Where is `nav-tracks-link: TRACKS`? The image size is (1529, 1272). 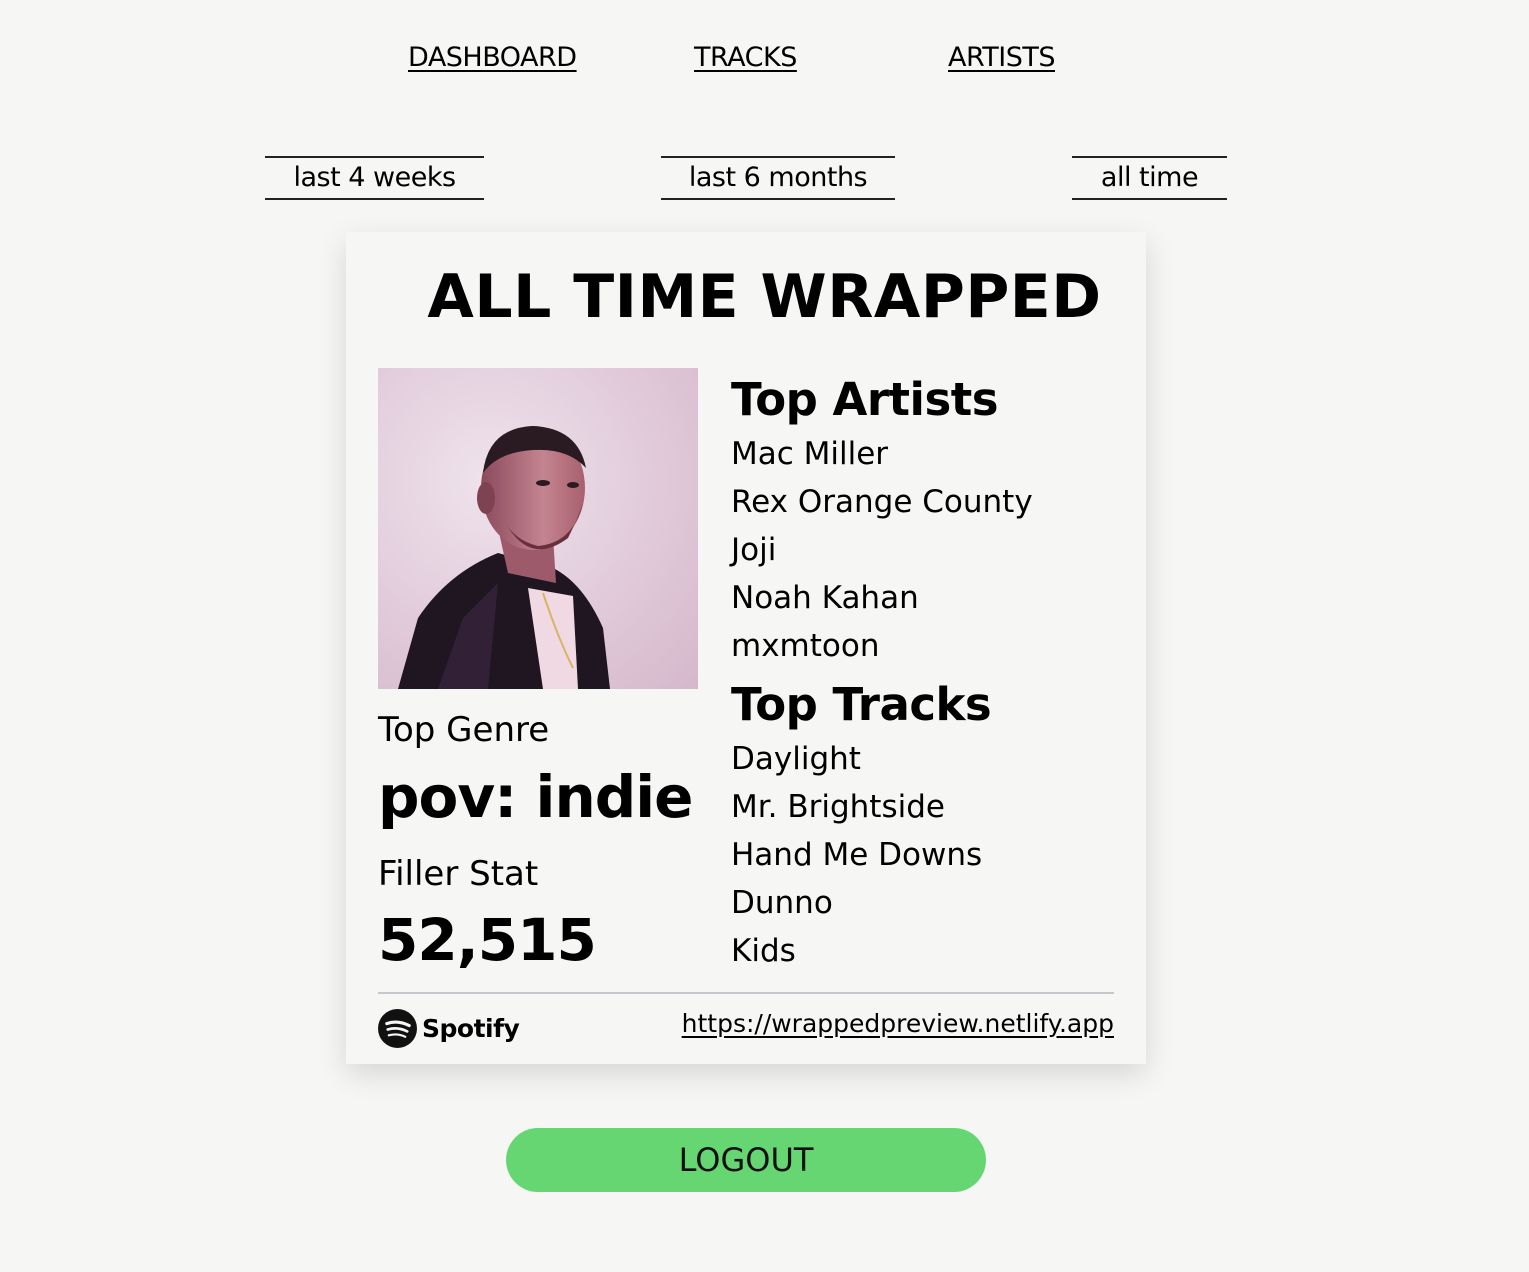
nav-tracks-link: TRACKS is located at coordinates (745, 57).